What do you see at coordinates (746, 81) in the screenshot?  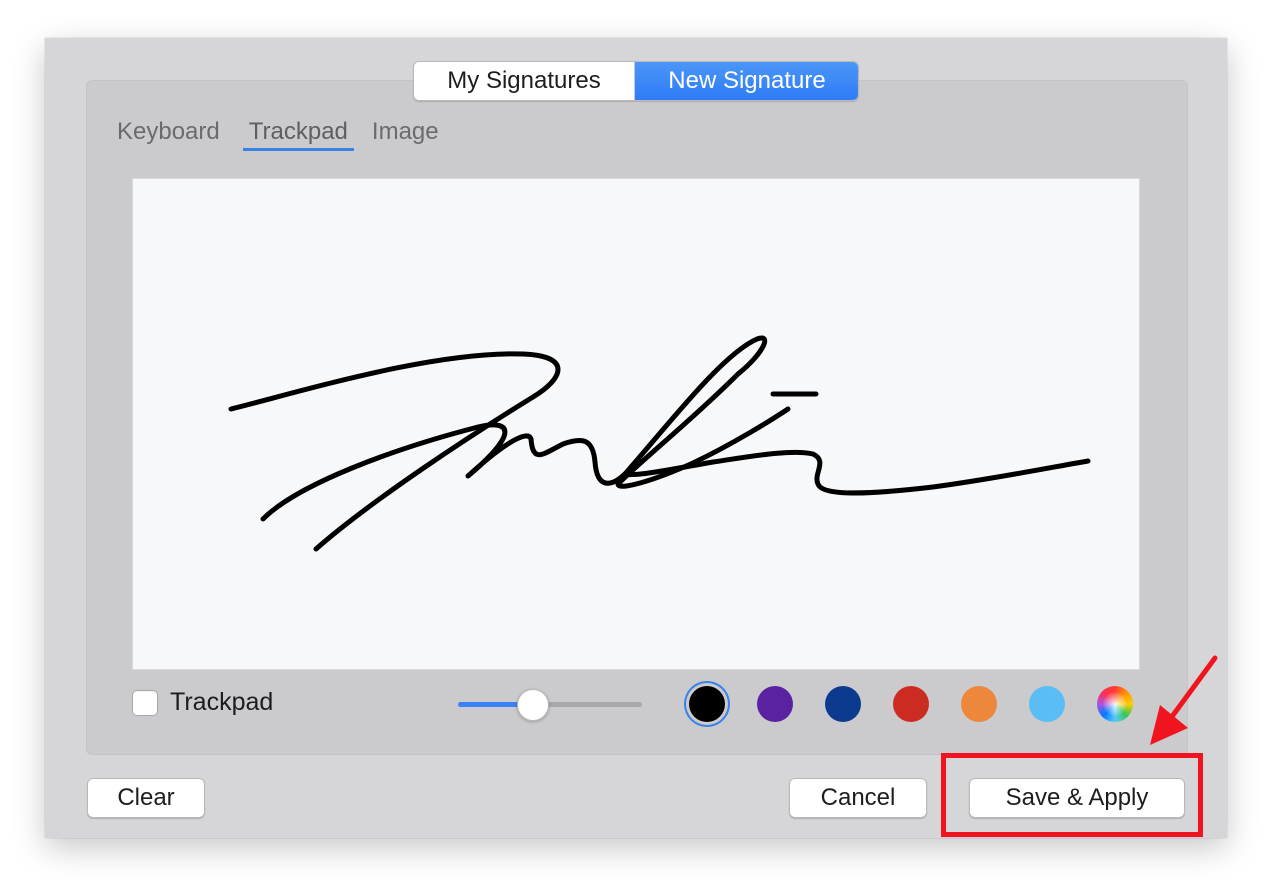 I see `new-signature-segment: New Signature` at bounding box center [746, 81].